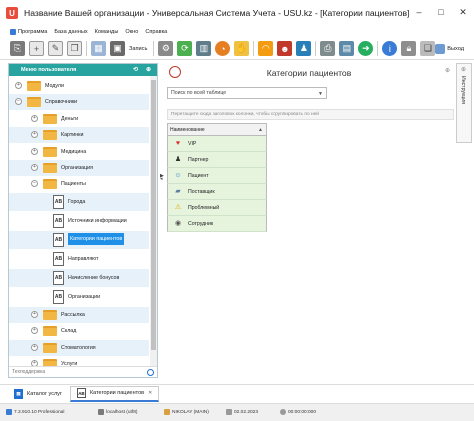  I want to click on close-icon: ✕, so click(150, 393).